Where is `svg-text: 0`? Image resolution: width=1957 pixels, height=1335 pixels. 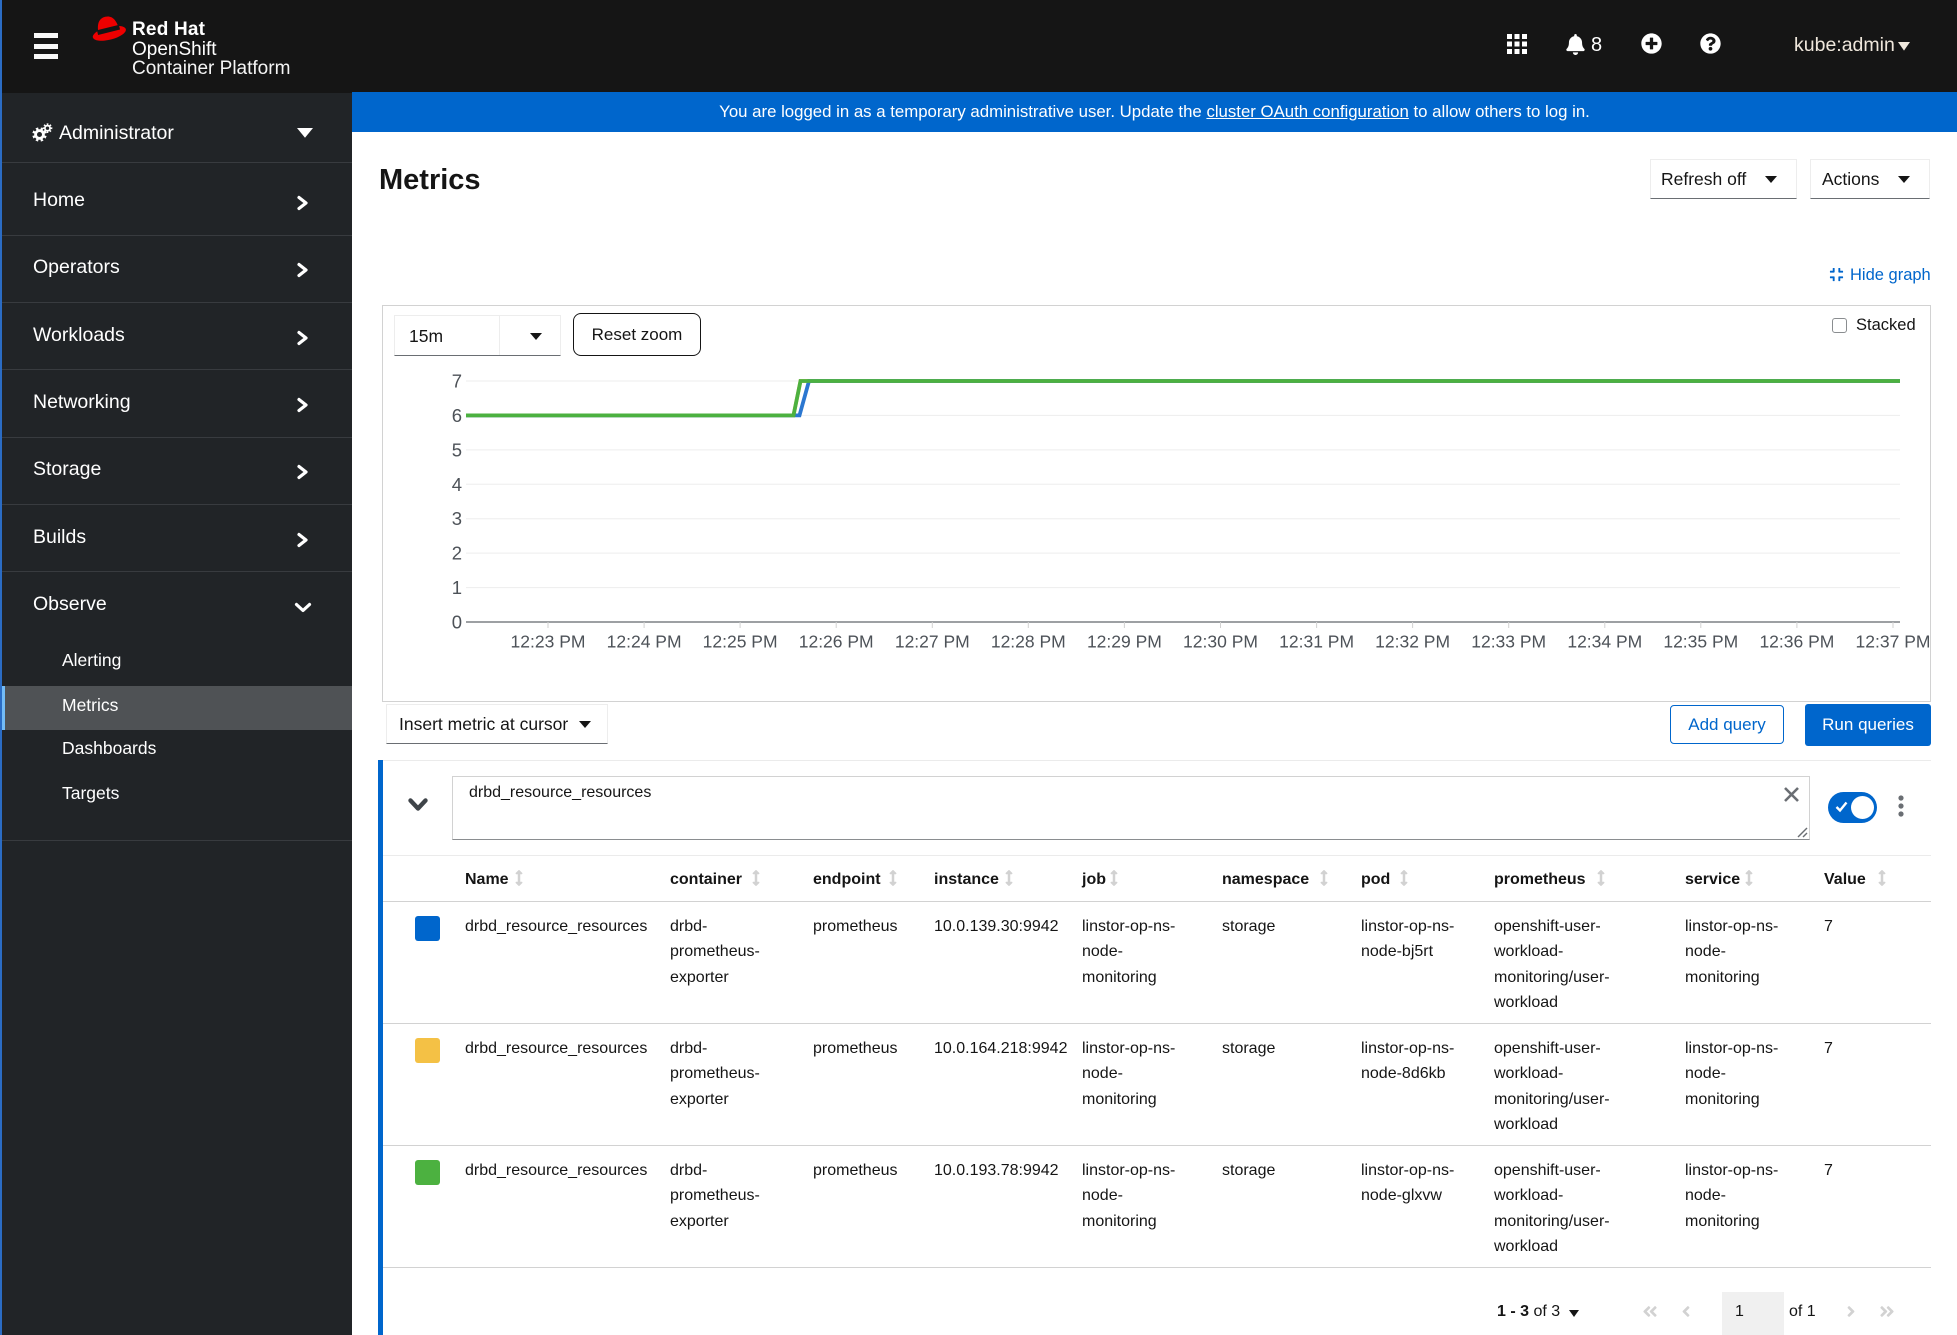 svg-text: 0 is located at coordinates (457, 622).